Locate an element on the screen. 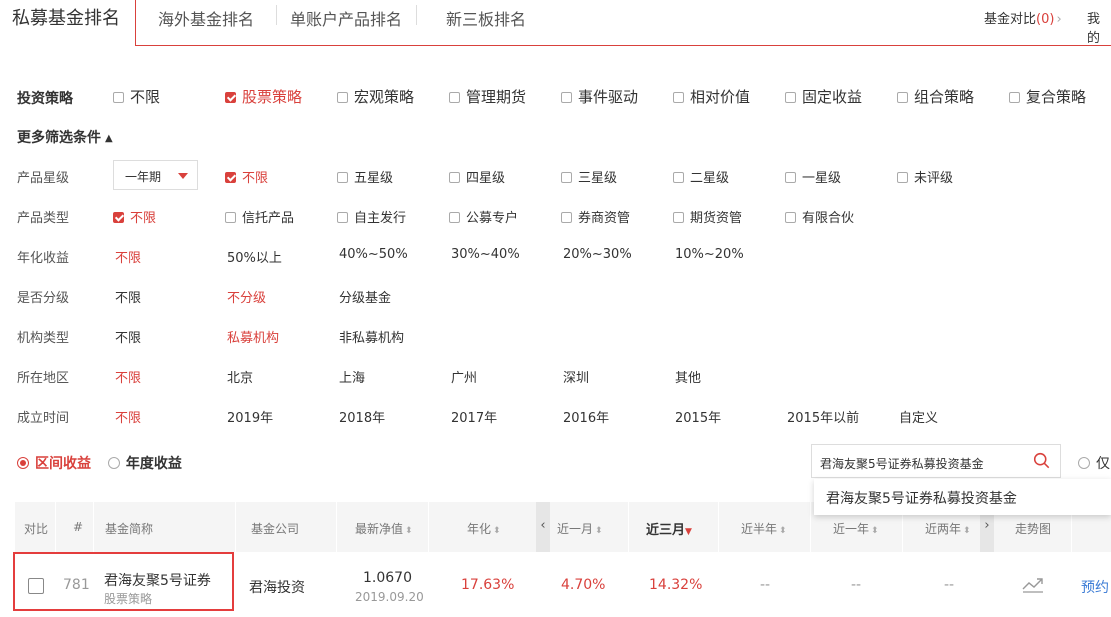 This screenshot has height=617, width=1111. region-option: 深圳 is located at coordinates (576, 376).